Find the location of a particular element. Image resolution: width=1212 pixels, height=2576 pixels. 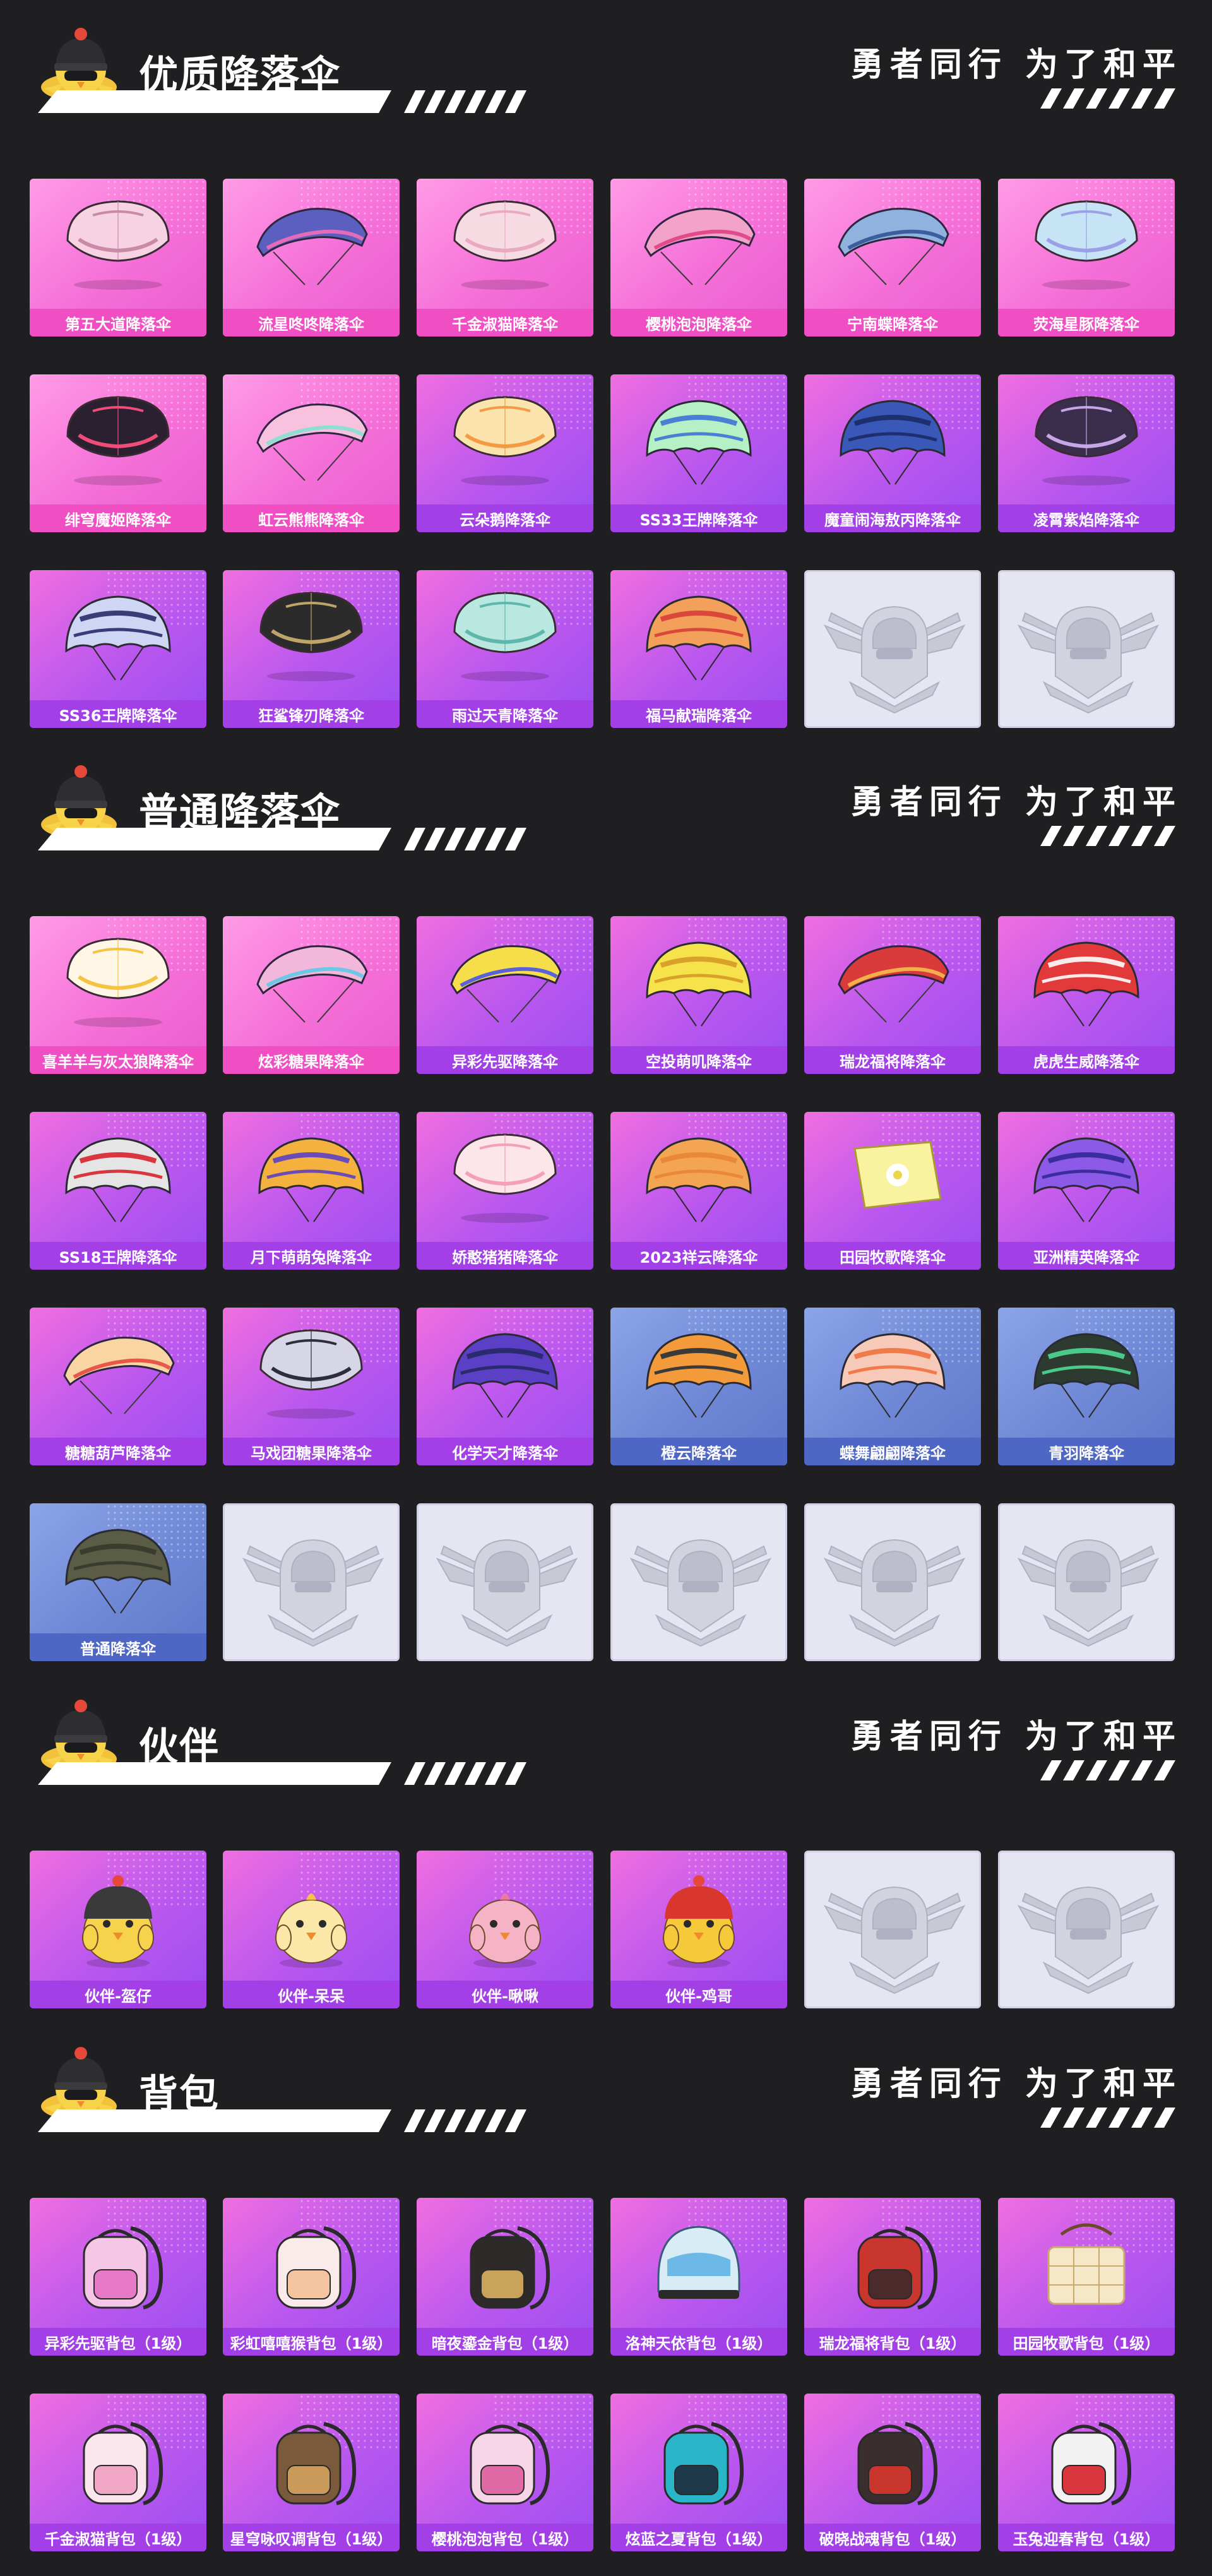

item-card: 彩虹嘻嘻猴背包（1级） is located at coordinates (311, 2277).